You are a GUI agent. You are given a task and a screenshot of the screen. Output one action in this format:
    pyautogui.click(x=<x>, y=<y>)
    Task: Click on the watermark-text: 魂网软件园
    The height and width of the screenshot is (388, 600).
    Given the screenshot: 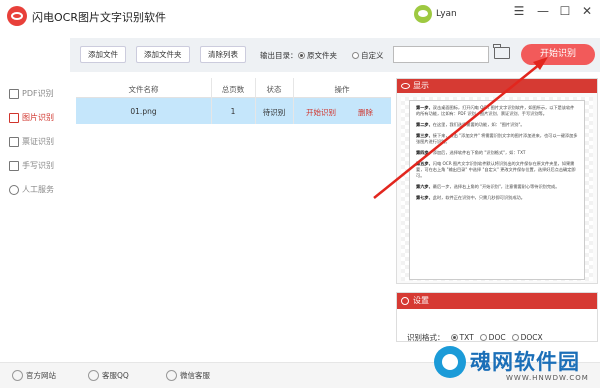 What is the action you would take?
    pyautogui.click(x=525, y=362)
    